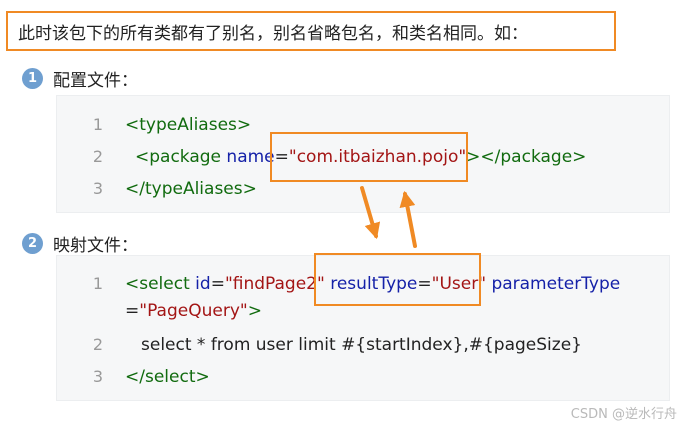 This screenshot has height=428, width=685. What do you see at coordinates (623, 414) in the screenshot?
I see `watermark: CSDN @逆水行舟` at bounding box center [623, 414].